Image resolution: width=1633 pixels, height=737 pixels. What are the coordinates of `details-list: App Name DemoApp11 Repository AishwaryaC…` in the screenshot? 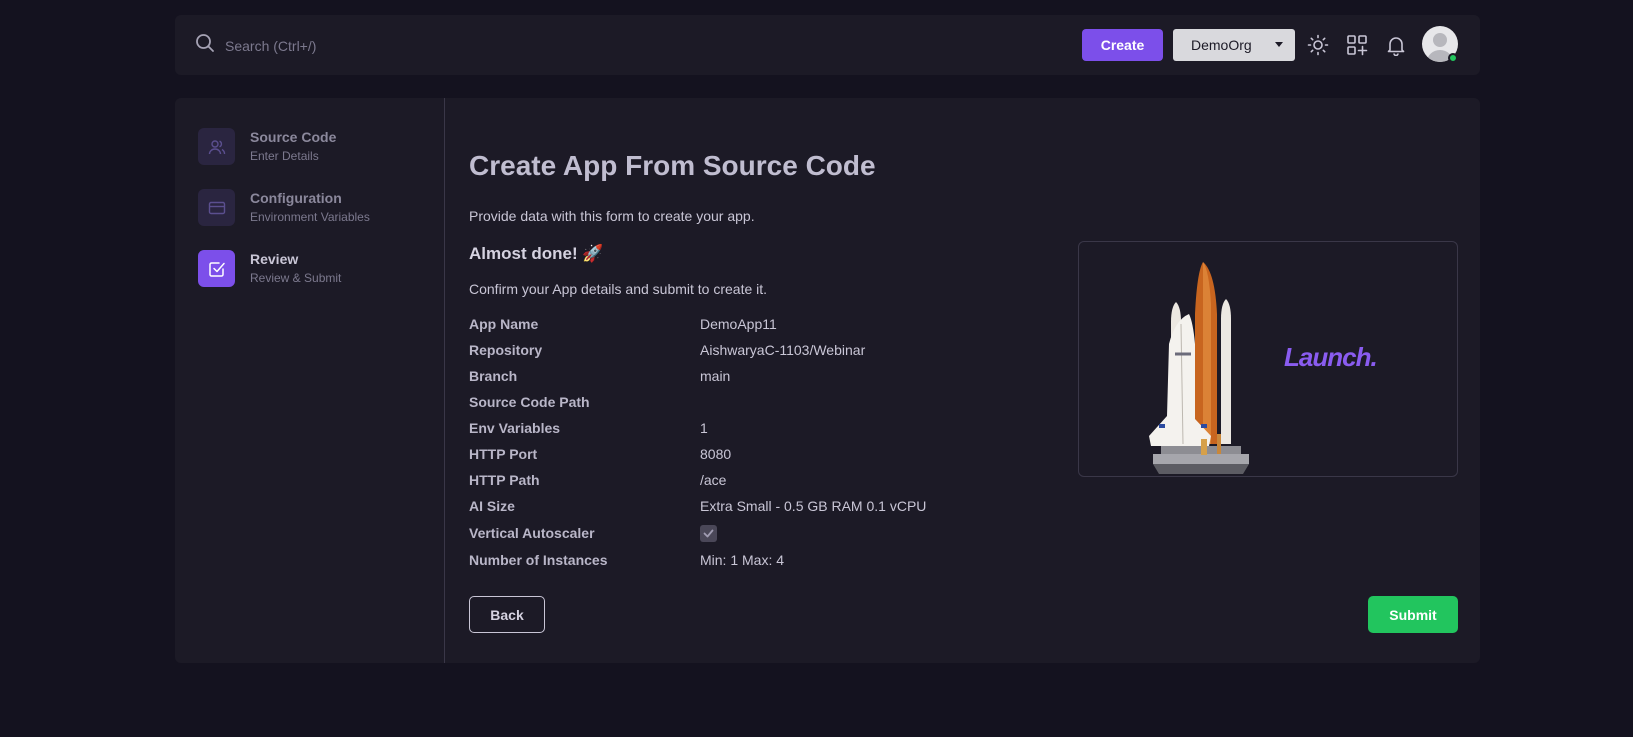 It's located at (749, 442).